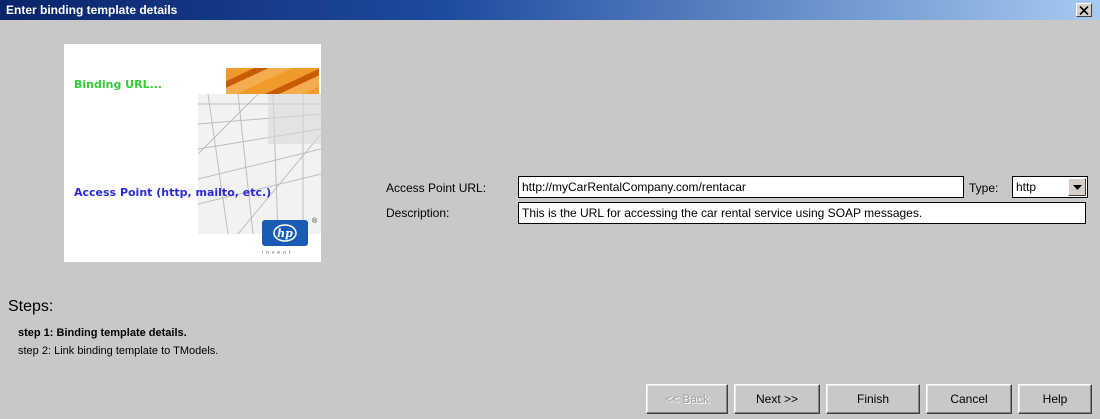 The height and width of the screenshot is (419, 1100). What do you see at coordinates (550, 10) in the screenshot?
I see `title-bar: Enter binding template details` at bounding box center [550, 10].